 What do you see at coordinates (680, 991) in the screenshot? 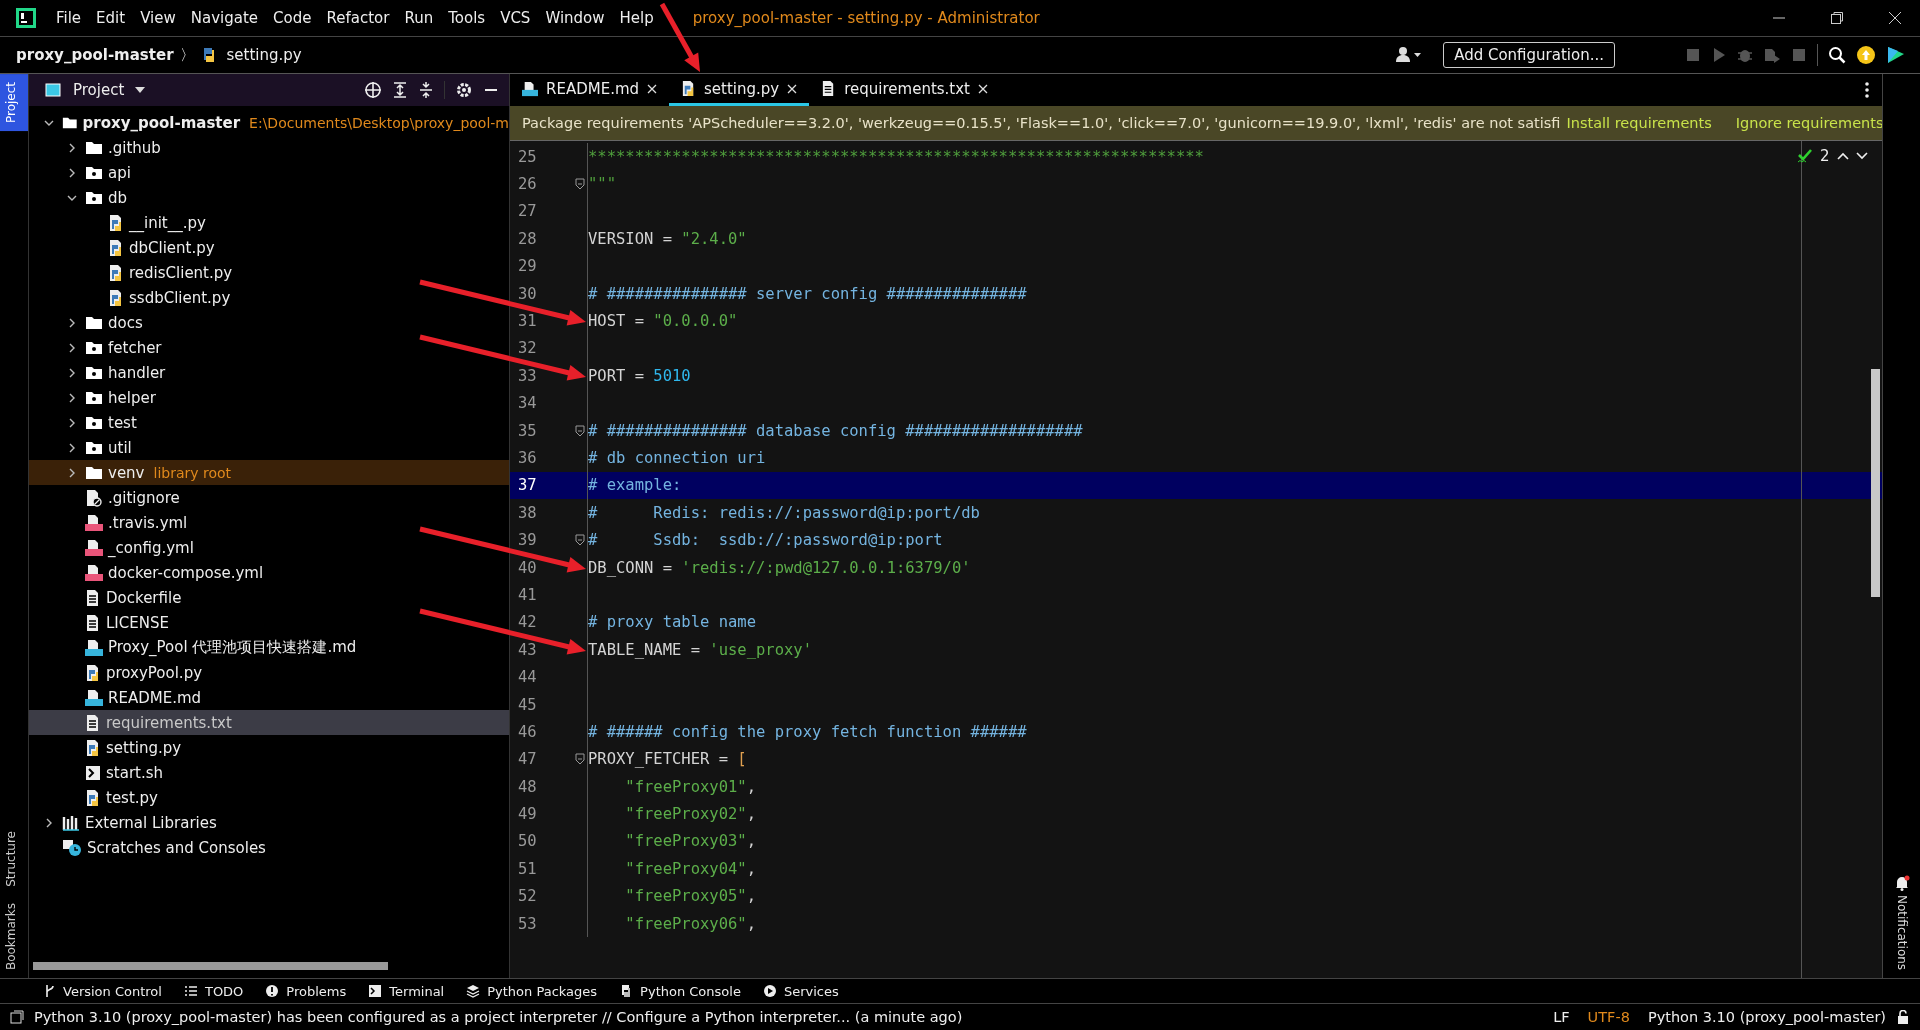
I see `tool-window-button: Python Console` at bounding box center [680, 991].